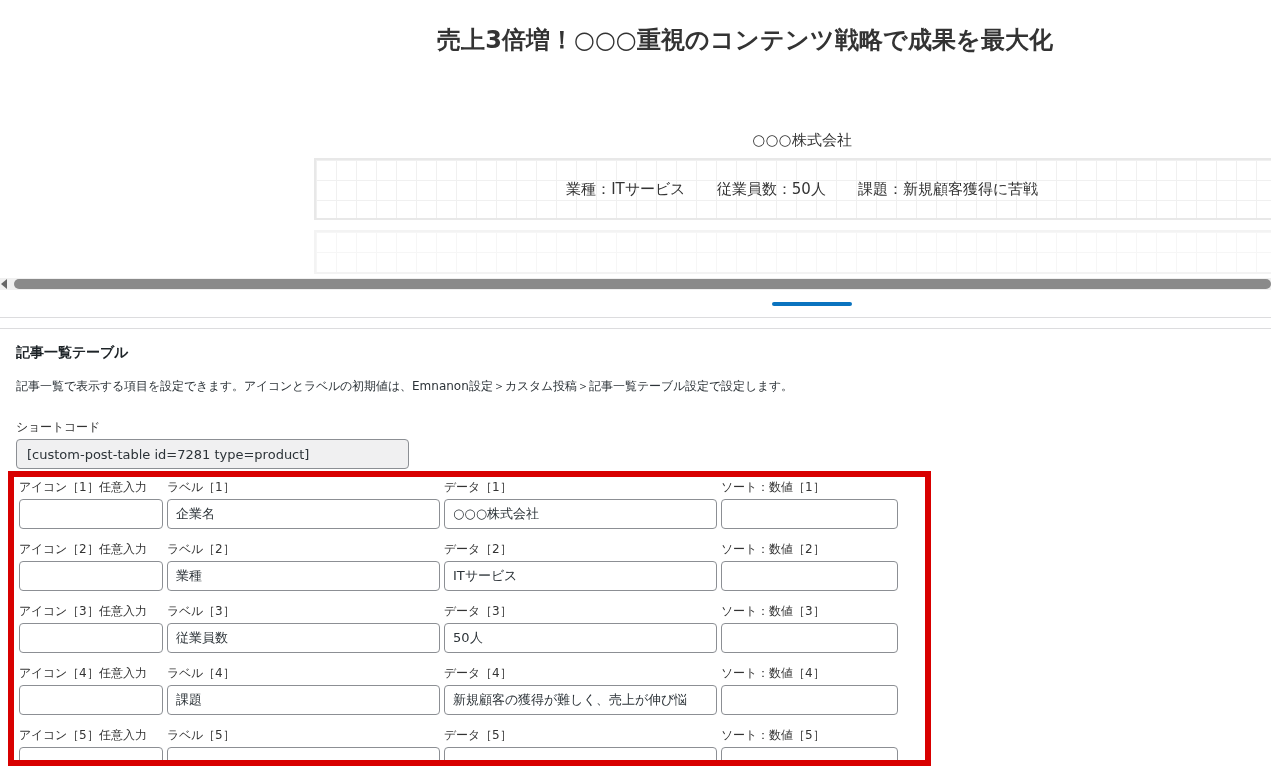 The height and width of the screenshot is (777, 1271). I want to click on summary-item: 従業員数：50人, so click(771, 189).